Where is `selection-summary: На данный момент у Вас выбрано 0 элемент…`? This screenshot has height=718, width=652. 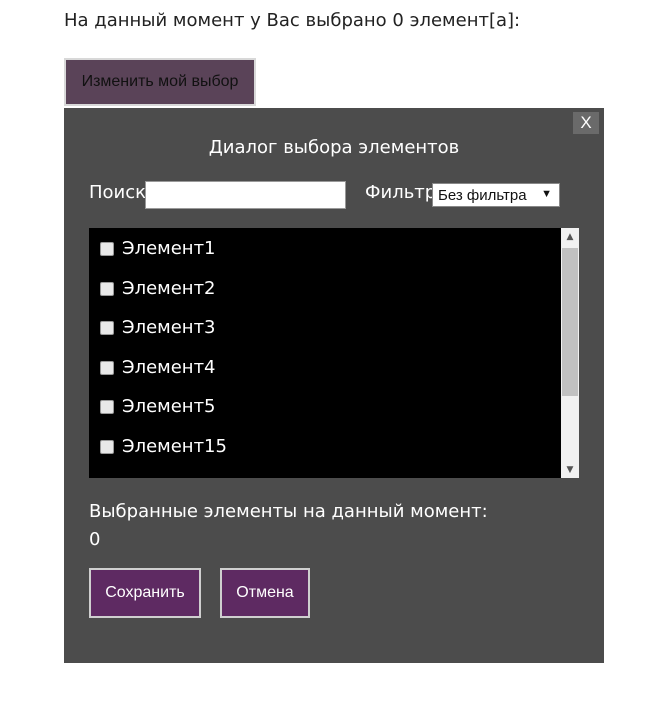
selection-summary: На данный момент у Вас выбрано 0 элемент… is located at coordinates (292, 20).